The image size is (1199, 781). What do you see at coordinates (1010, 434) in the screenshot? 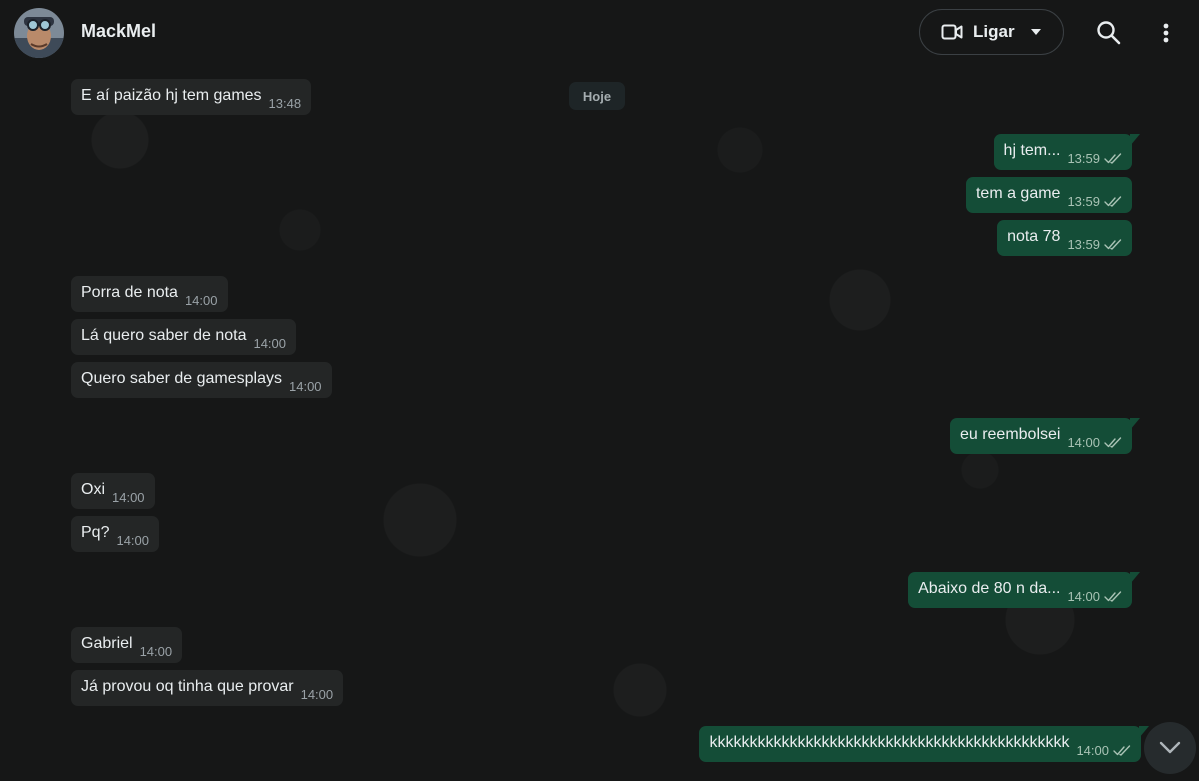
I see `message-text: eu reembolsei` at bounding box center [1010, 434].